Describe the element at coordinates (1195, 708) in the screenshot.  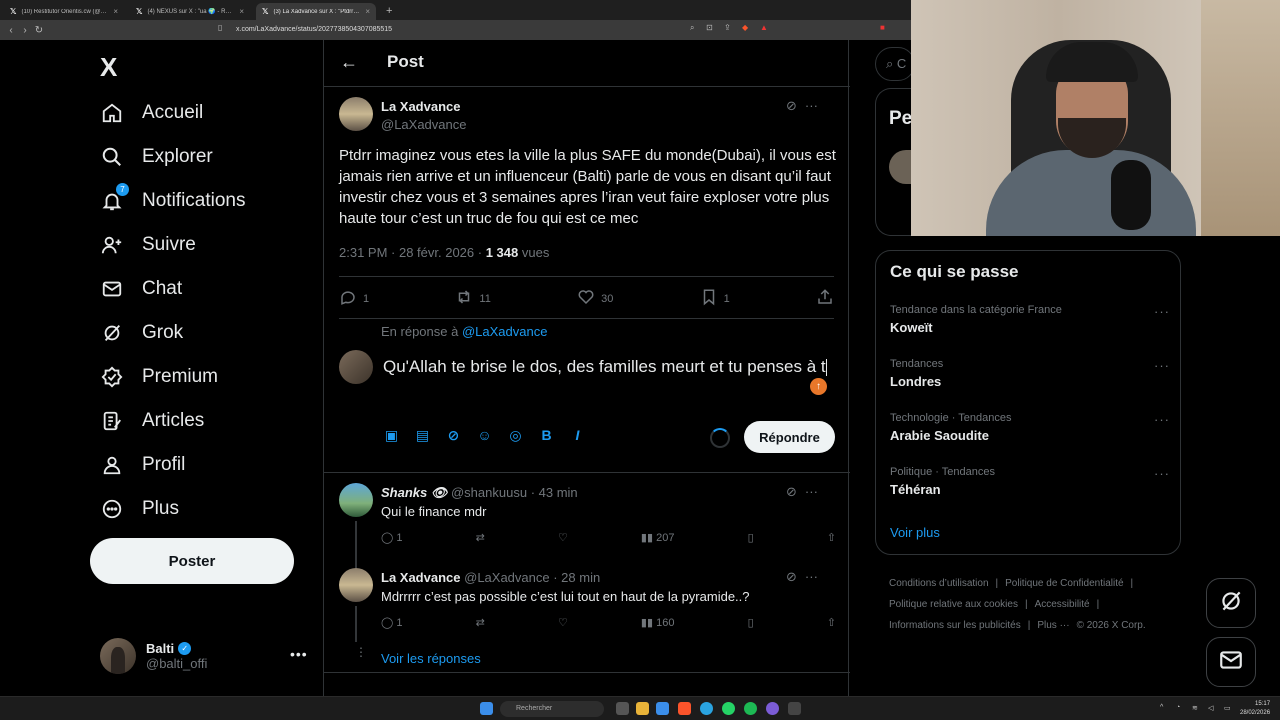
I see `wifi-icon: ≋` at that location.